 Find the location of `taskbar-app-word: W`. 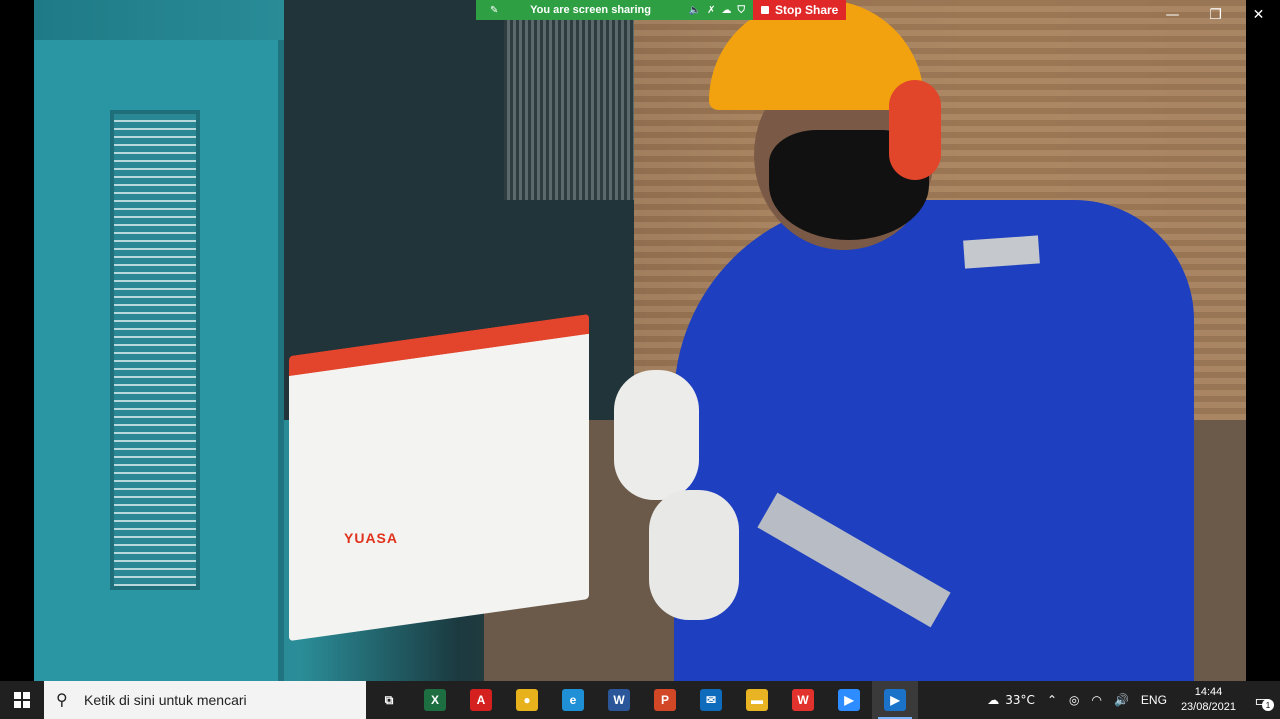

taskbar-app-word: W is located at coordinates (619, 700).